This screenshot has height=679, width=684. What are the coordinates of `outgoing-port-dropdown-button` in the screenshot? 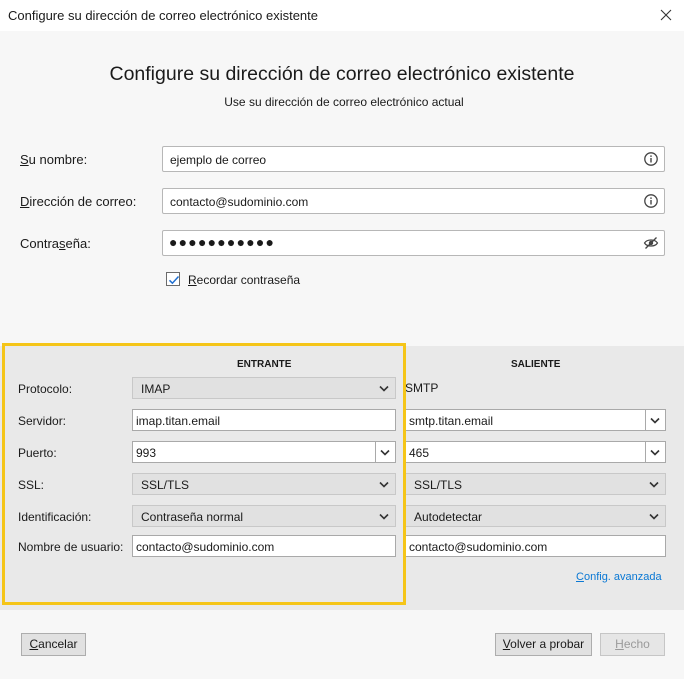 It's located at (655, 452).